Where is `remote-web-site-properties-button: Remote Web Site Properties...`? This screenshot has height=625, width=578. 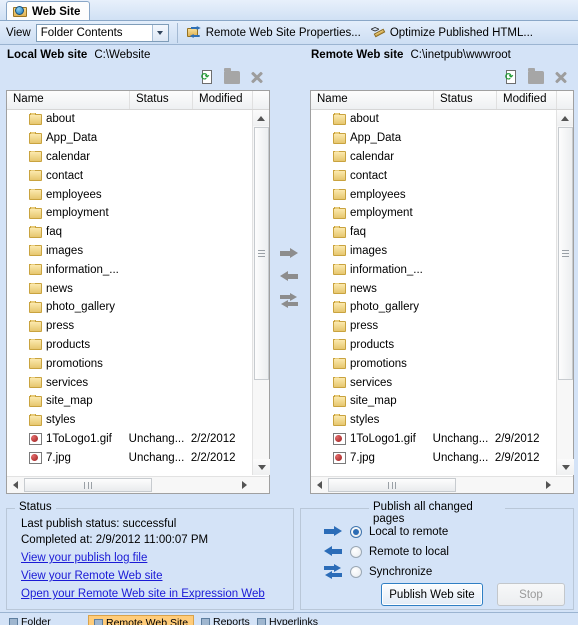 remote-web-site-properties-button: Remote Web Site Properties... is located at coordinates (274, 33).